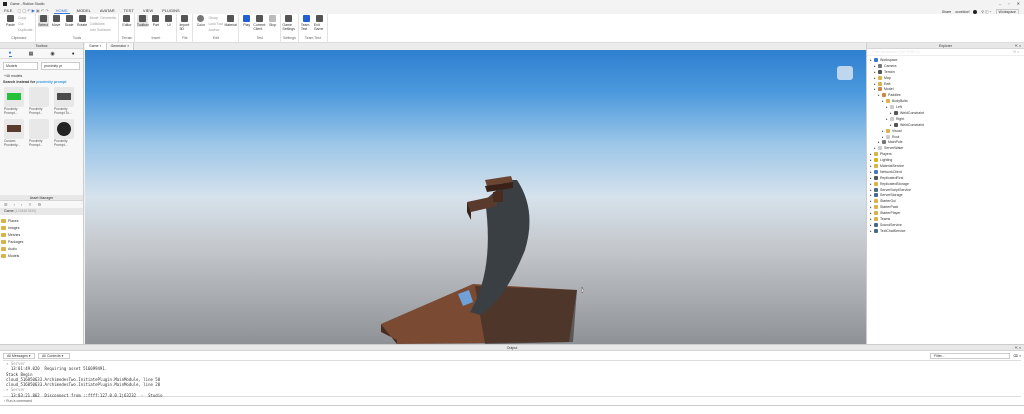 This screenshot has width=1024, height=414. What do you see at coordinates (306, 23) in the screenshot?
I see `team-test-button: Team Test` at bounding box center [306, 23].